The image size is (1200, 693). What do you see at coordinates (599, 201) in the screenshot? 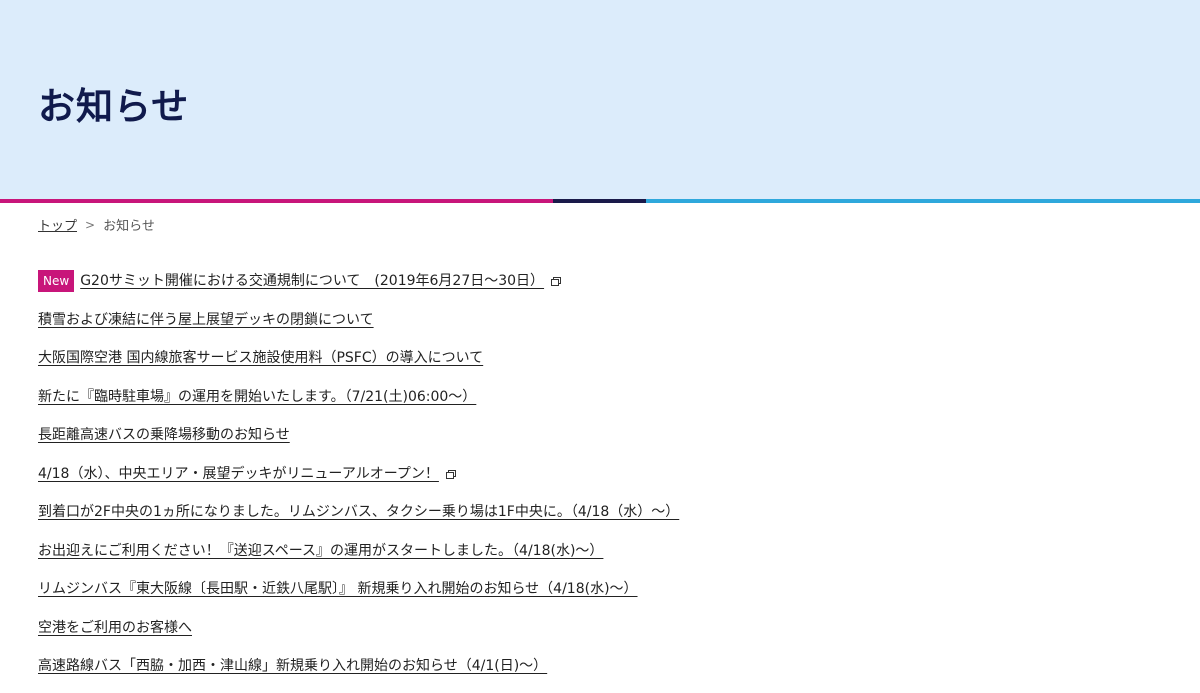
I see `header-stripe-navy` at bounding box center [599, 201].